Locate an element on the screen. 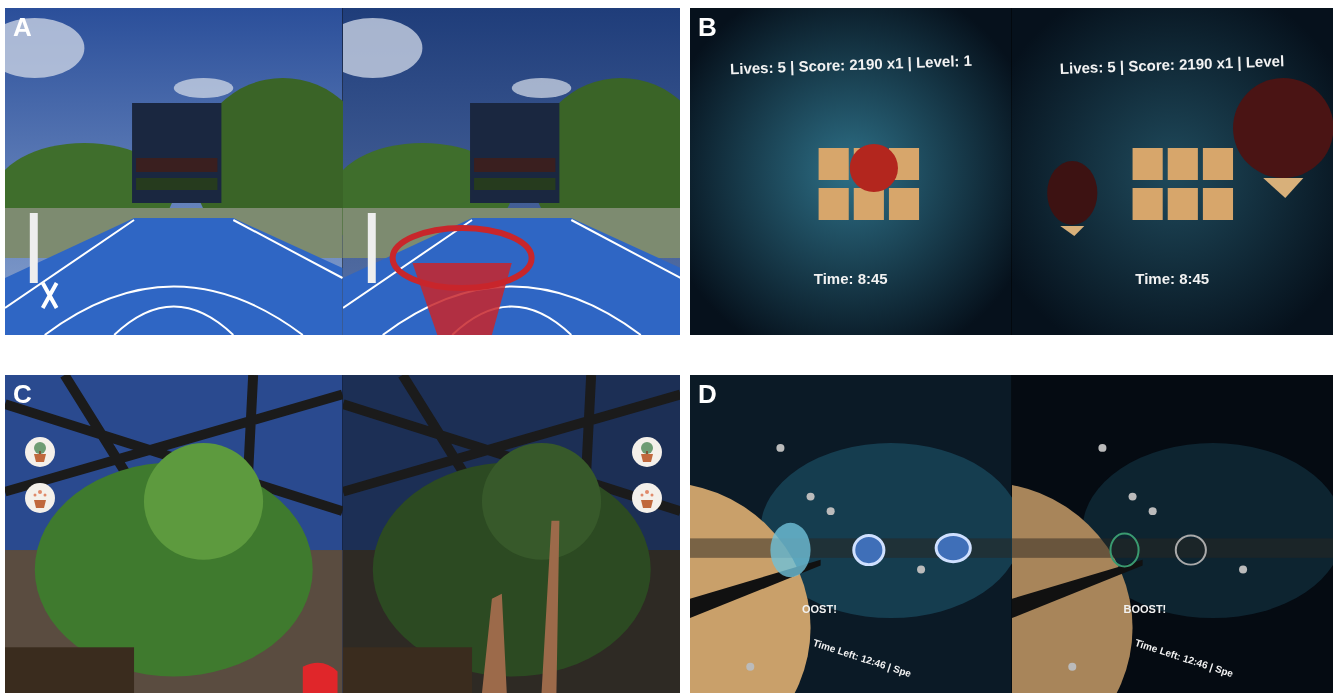  game-status-text: Lives: 5 | Score: 2190 x1 | Level is located at coordinates (1172, 64).